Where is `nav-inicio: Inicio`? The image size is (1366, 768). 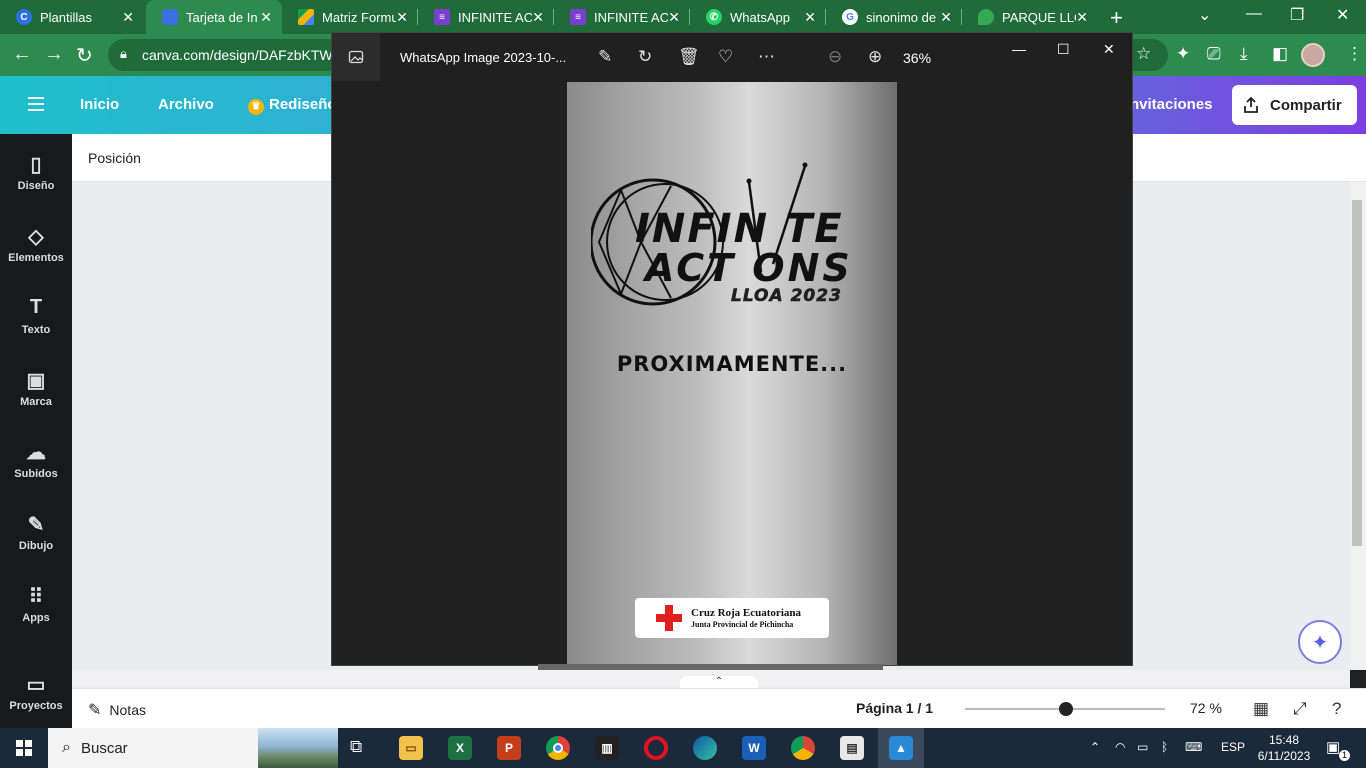 nav-inicio: Inicio is located at coordinates (99, 104).